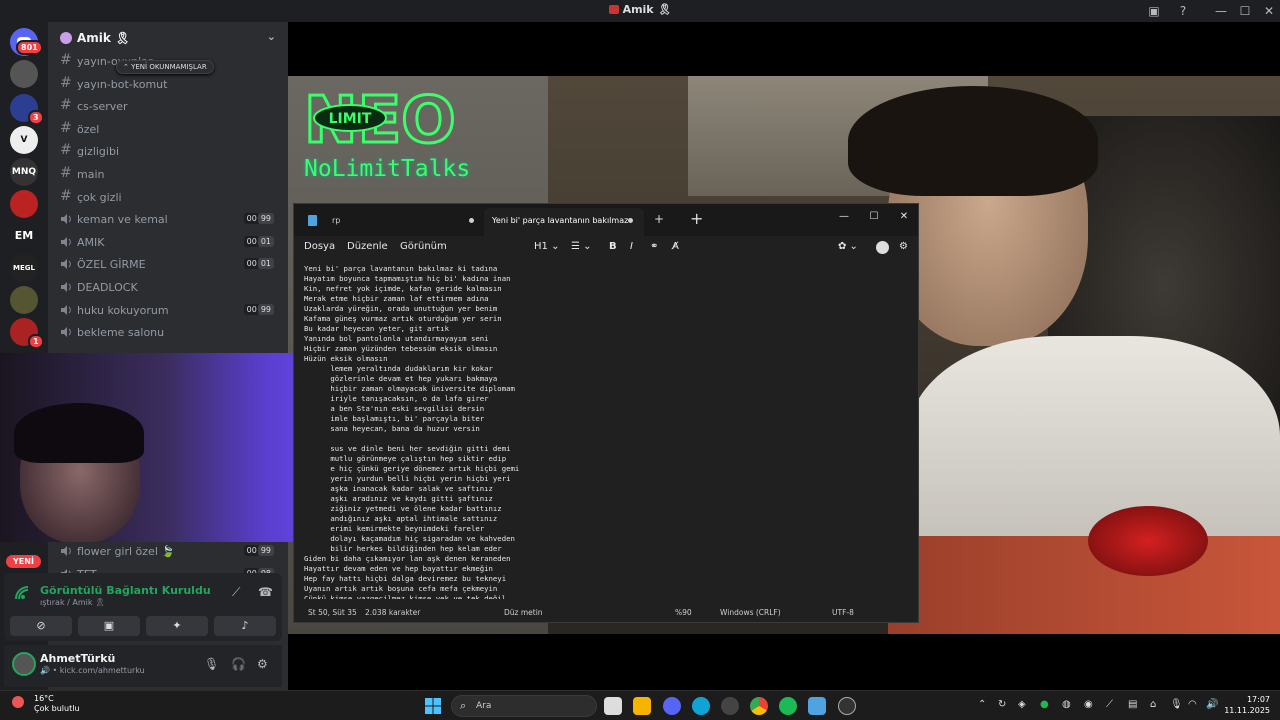  Describe the element at coordinates (165, 67) in the screenshot. I see `unread-pill: ⌃ YENİ OKUNMAMIŞLAR` at that location.